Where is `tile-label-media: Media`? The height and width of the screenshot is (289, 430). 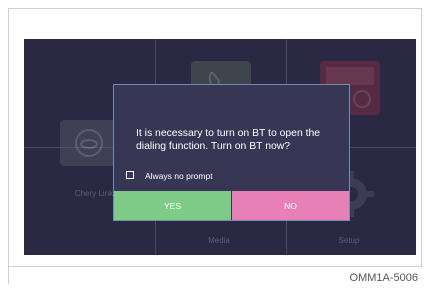
tile-label-media: Media is located at coordinates (219, 240).